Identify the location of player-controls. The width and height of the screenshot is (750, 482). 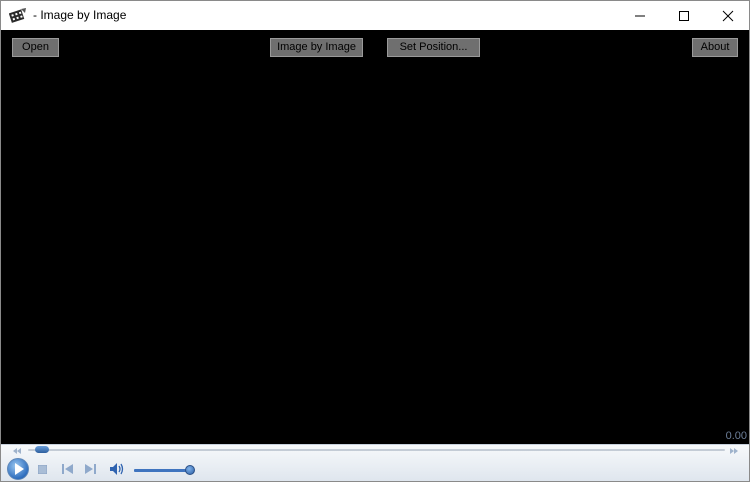
(375, 462).